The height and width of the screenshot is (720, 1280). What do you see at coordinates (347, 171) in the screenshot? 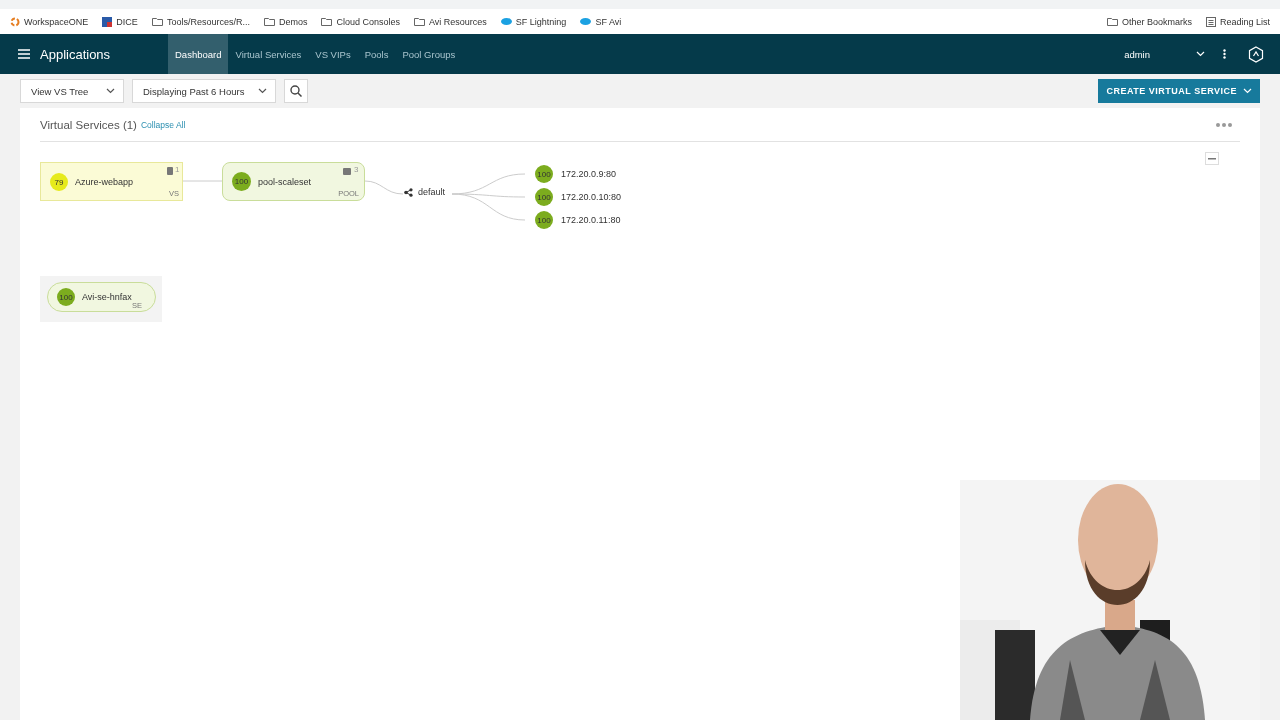
I see `server-stack-icon` at bounding box center [347, 171].